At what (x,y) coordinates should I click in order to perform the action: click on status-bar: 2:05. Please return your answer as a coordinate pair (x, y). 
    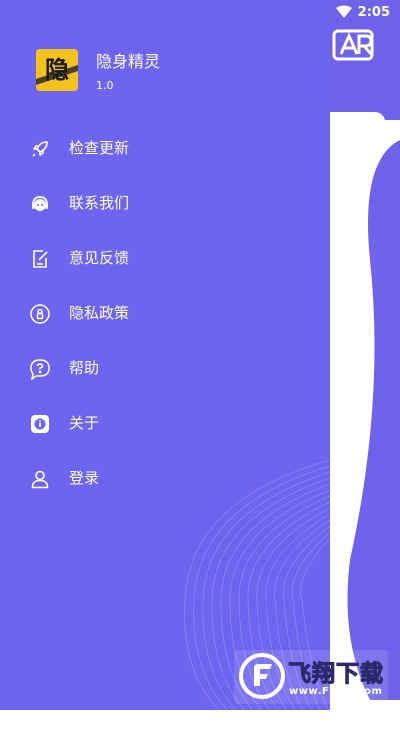
    Looking at the image, I should click on (364, 12).